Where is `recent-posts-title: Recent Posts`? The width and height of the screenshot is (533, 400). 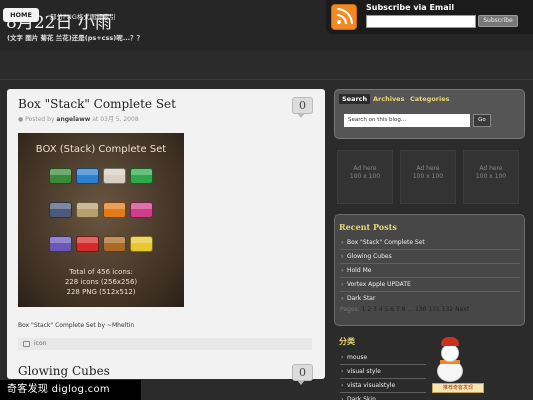 recent-posts-title: Recent Posts is located at coordinates (368, 227).